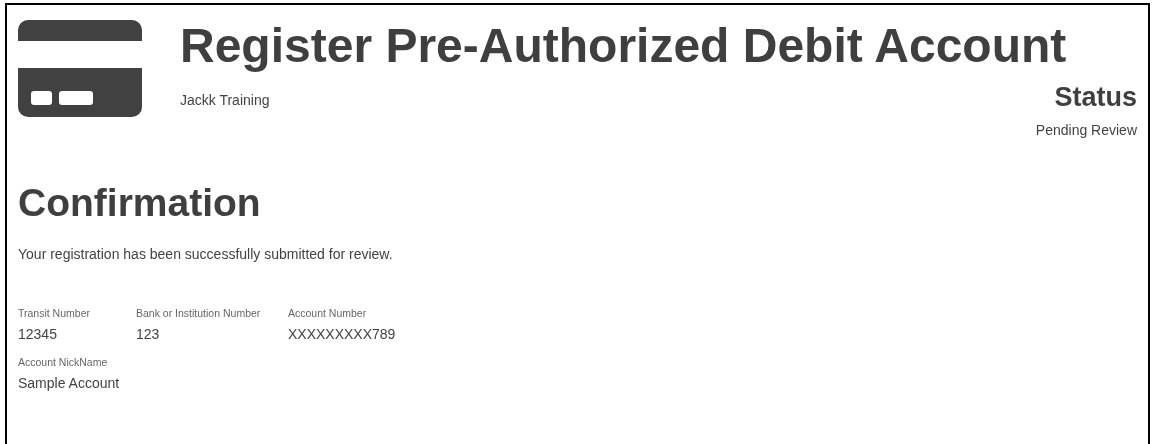  I want to click on field-value: 123, so click(148, 334).